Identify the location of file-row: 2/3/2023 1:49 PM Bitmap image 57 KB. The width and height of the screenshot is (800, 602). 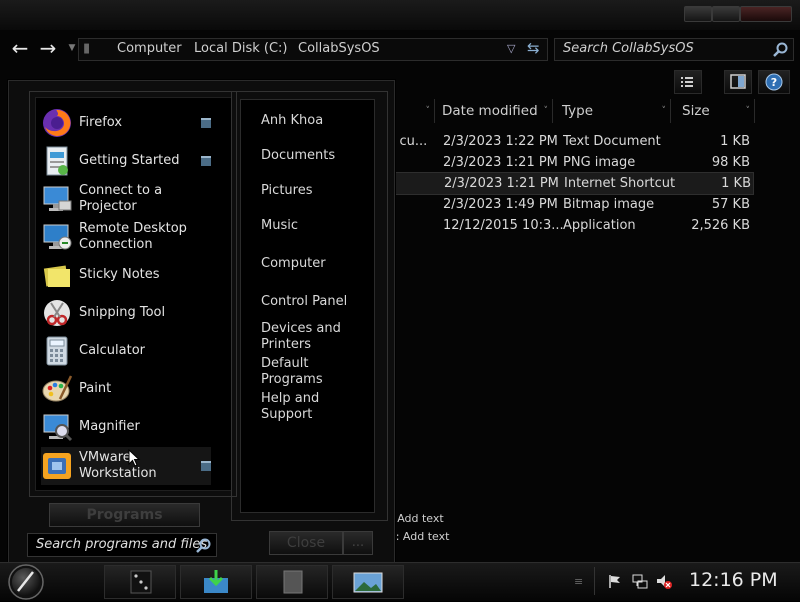
(571, 204).